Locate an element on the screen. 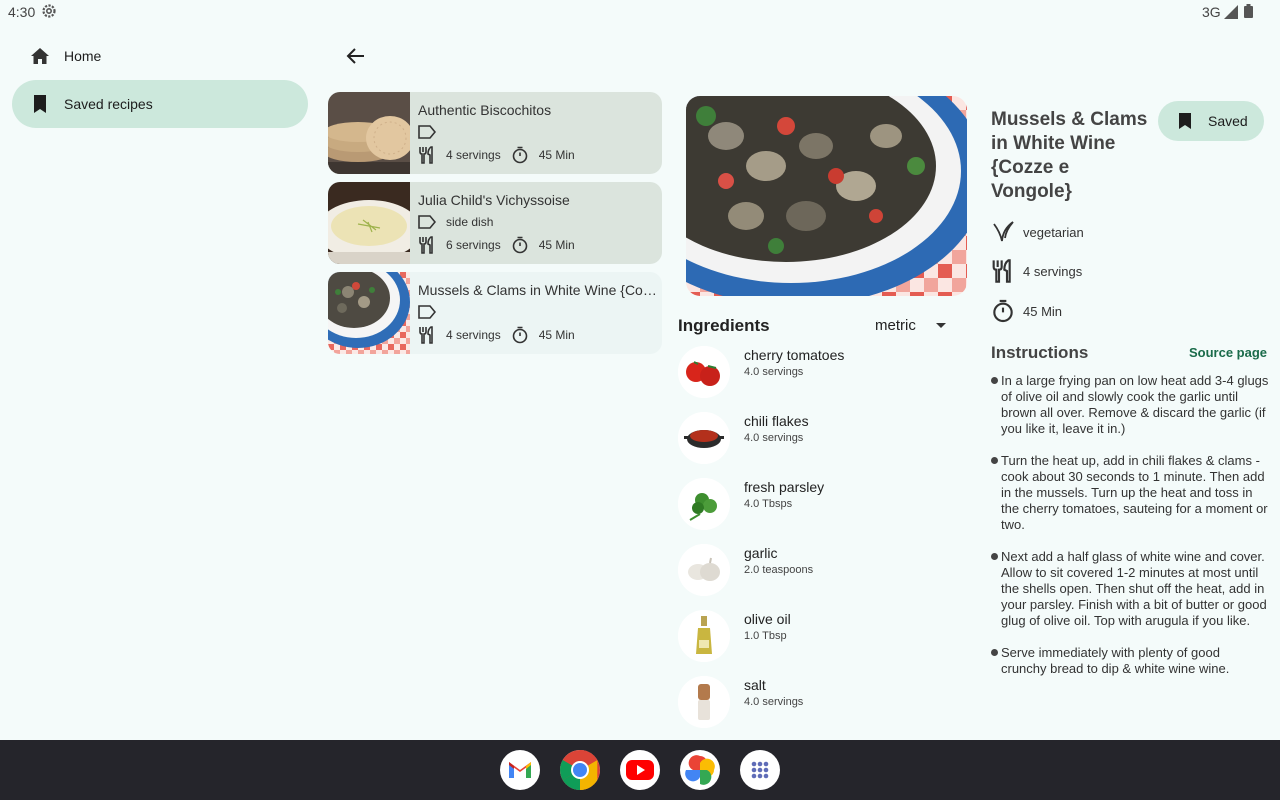  ingredient-item: olive oil 1.0 Tbsp is located at coordinates (818, 637).